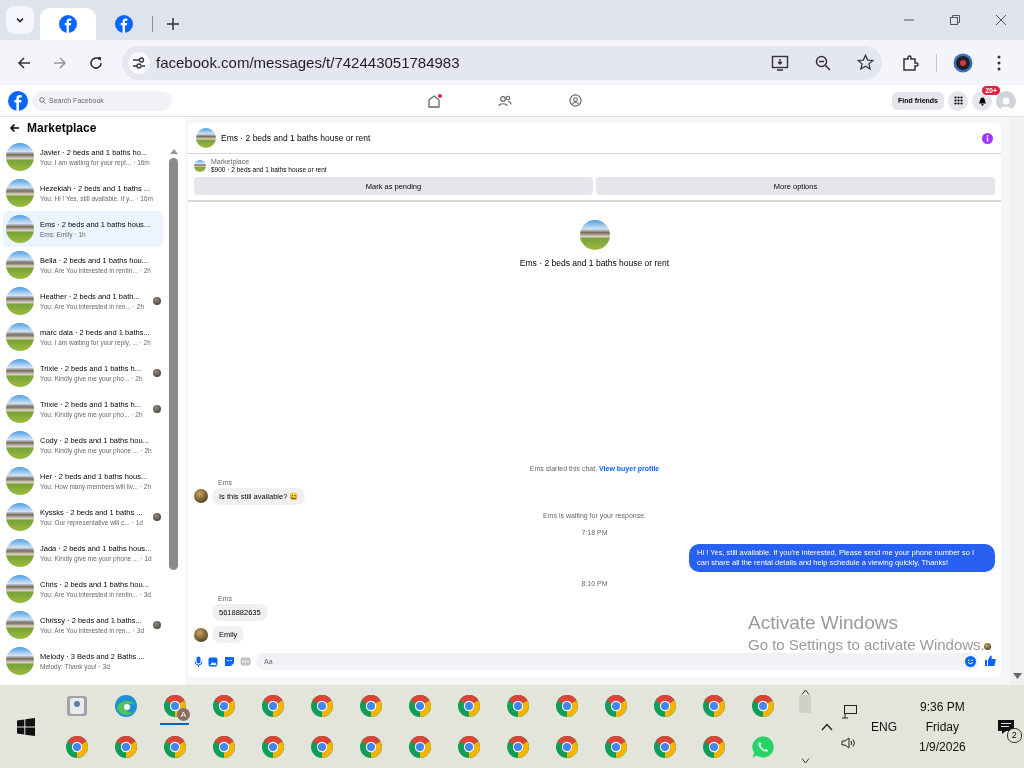  What do you see at coordinates (970, 661) in the screenshot?
I see `emoji-icon` at bounding box center [970, 661].